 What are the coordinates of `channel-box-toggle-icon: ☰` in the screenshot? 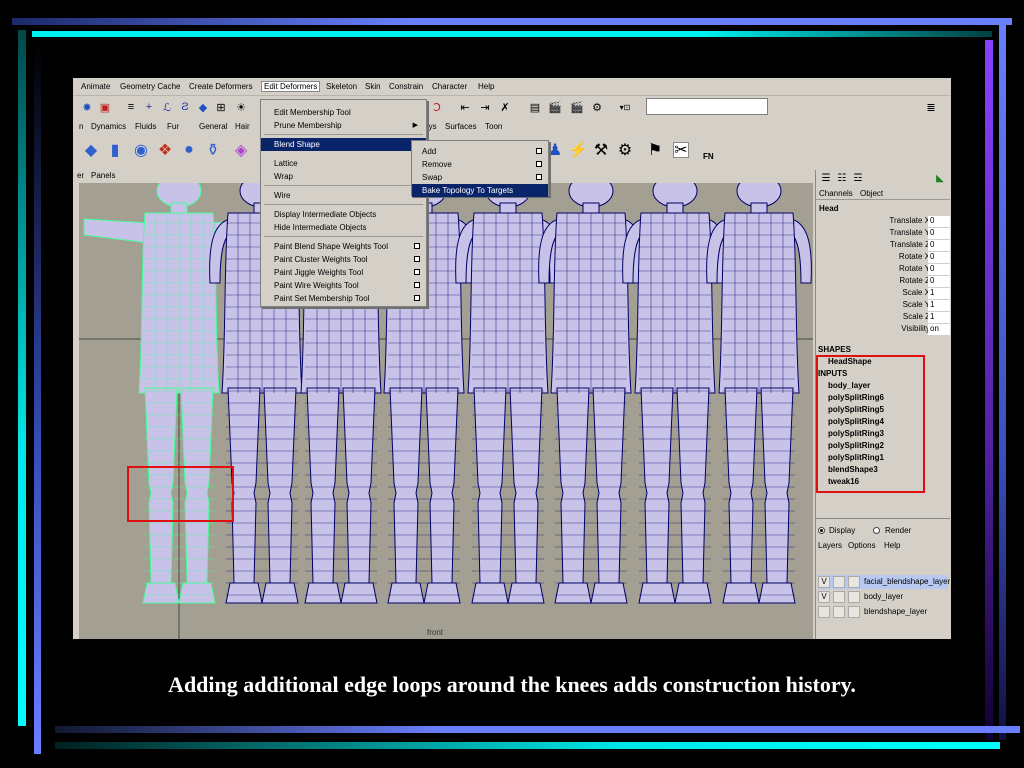 It's located at (826, 178).